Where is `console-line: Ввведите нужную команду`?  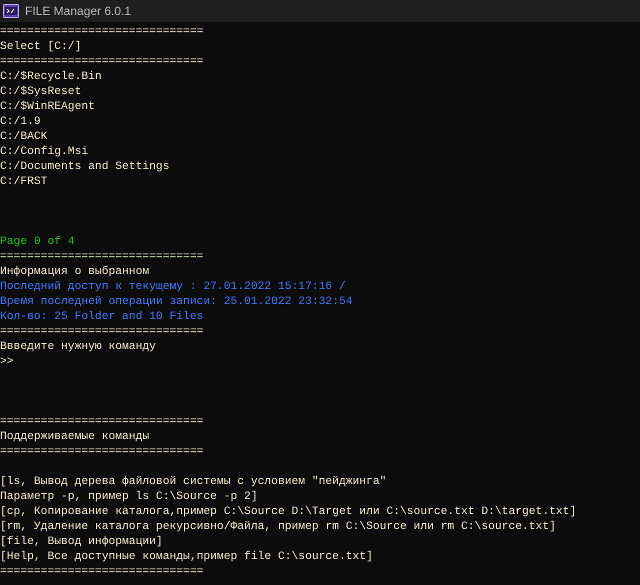 console-line: Ввведите нужную команду is located at coordinates (78, 347).